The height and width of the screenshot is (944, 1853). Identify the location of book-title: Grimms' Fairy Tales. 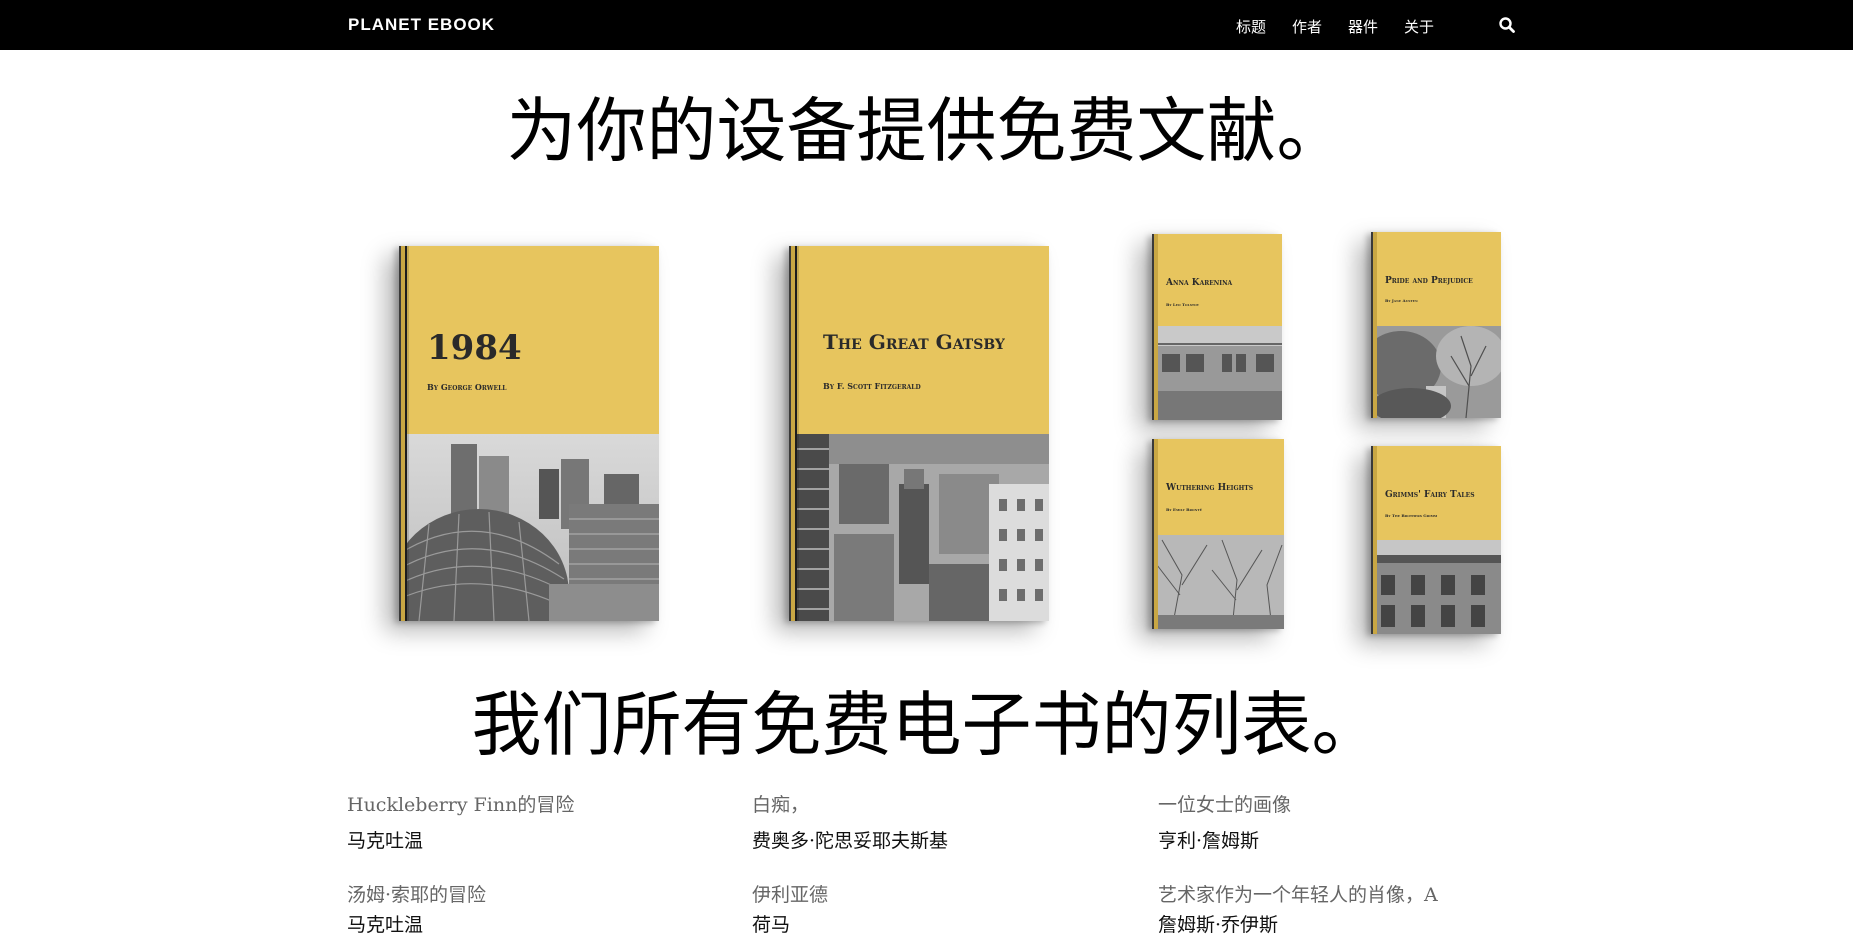
(1430, 495).